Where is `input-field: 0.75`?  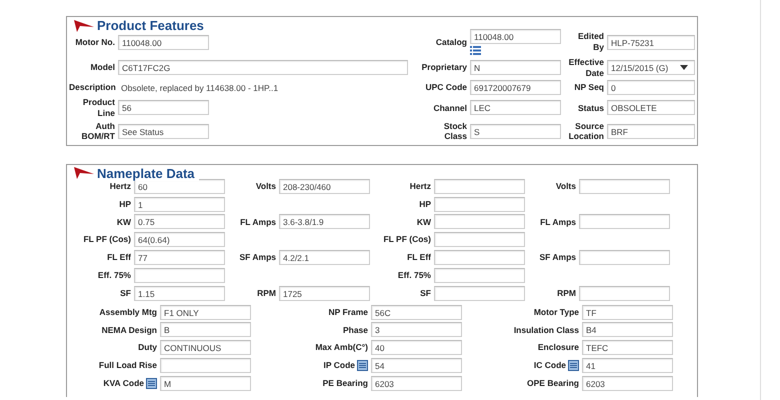 input-field: 0.75 is located at coordinates (179, 222).